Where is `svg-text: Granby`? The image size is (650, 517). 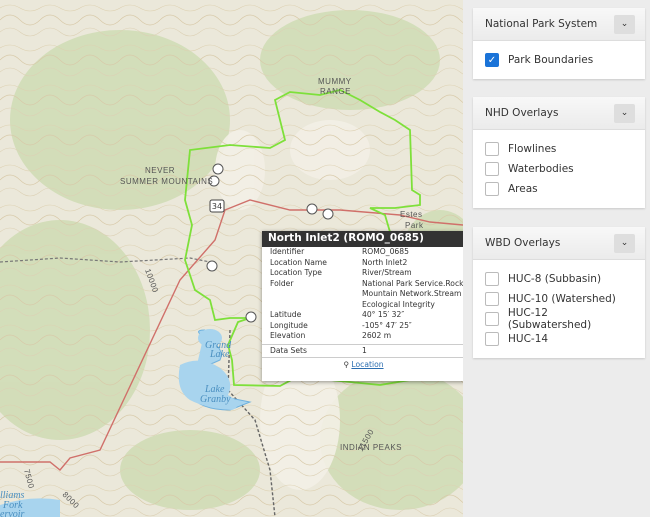 svg-text: Granby is located at coordinates (215, 399).